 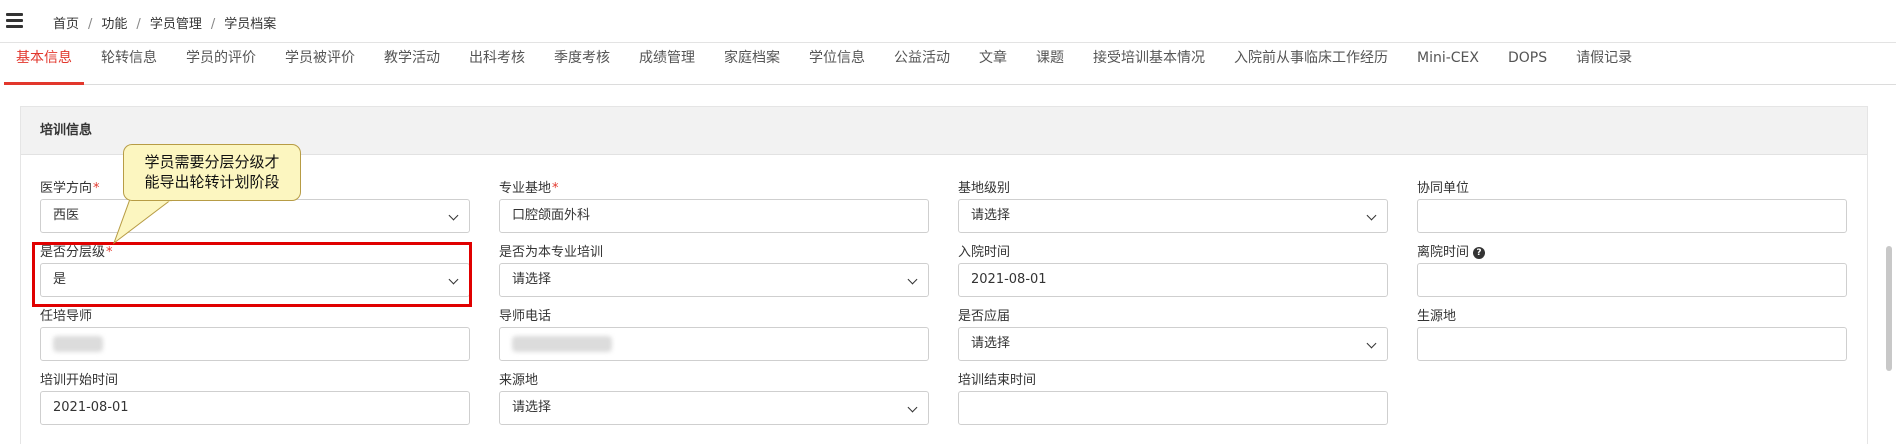 I want to click on field-is-own-specialty: 是否为本专业培训 请选择, so click(x=714, y=269).